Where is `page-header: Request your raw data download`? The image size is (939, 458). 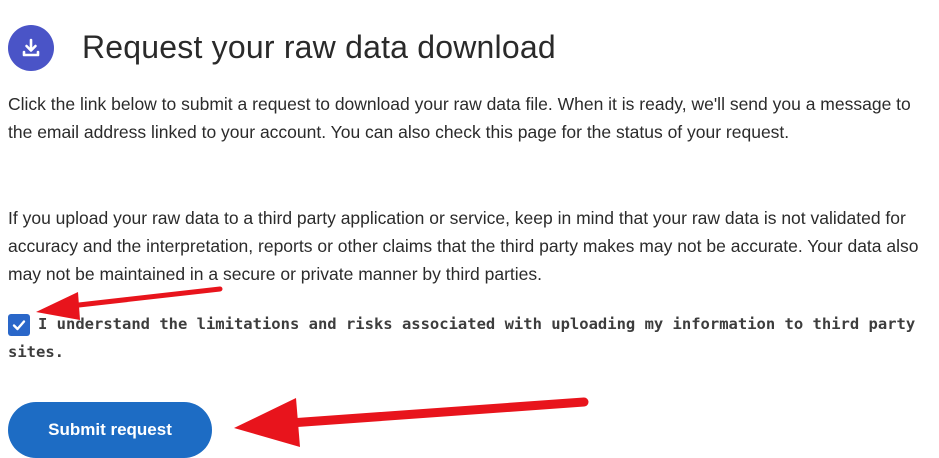 page-header: Request your raw data download is located at coordinates (282, 48).